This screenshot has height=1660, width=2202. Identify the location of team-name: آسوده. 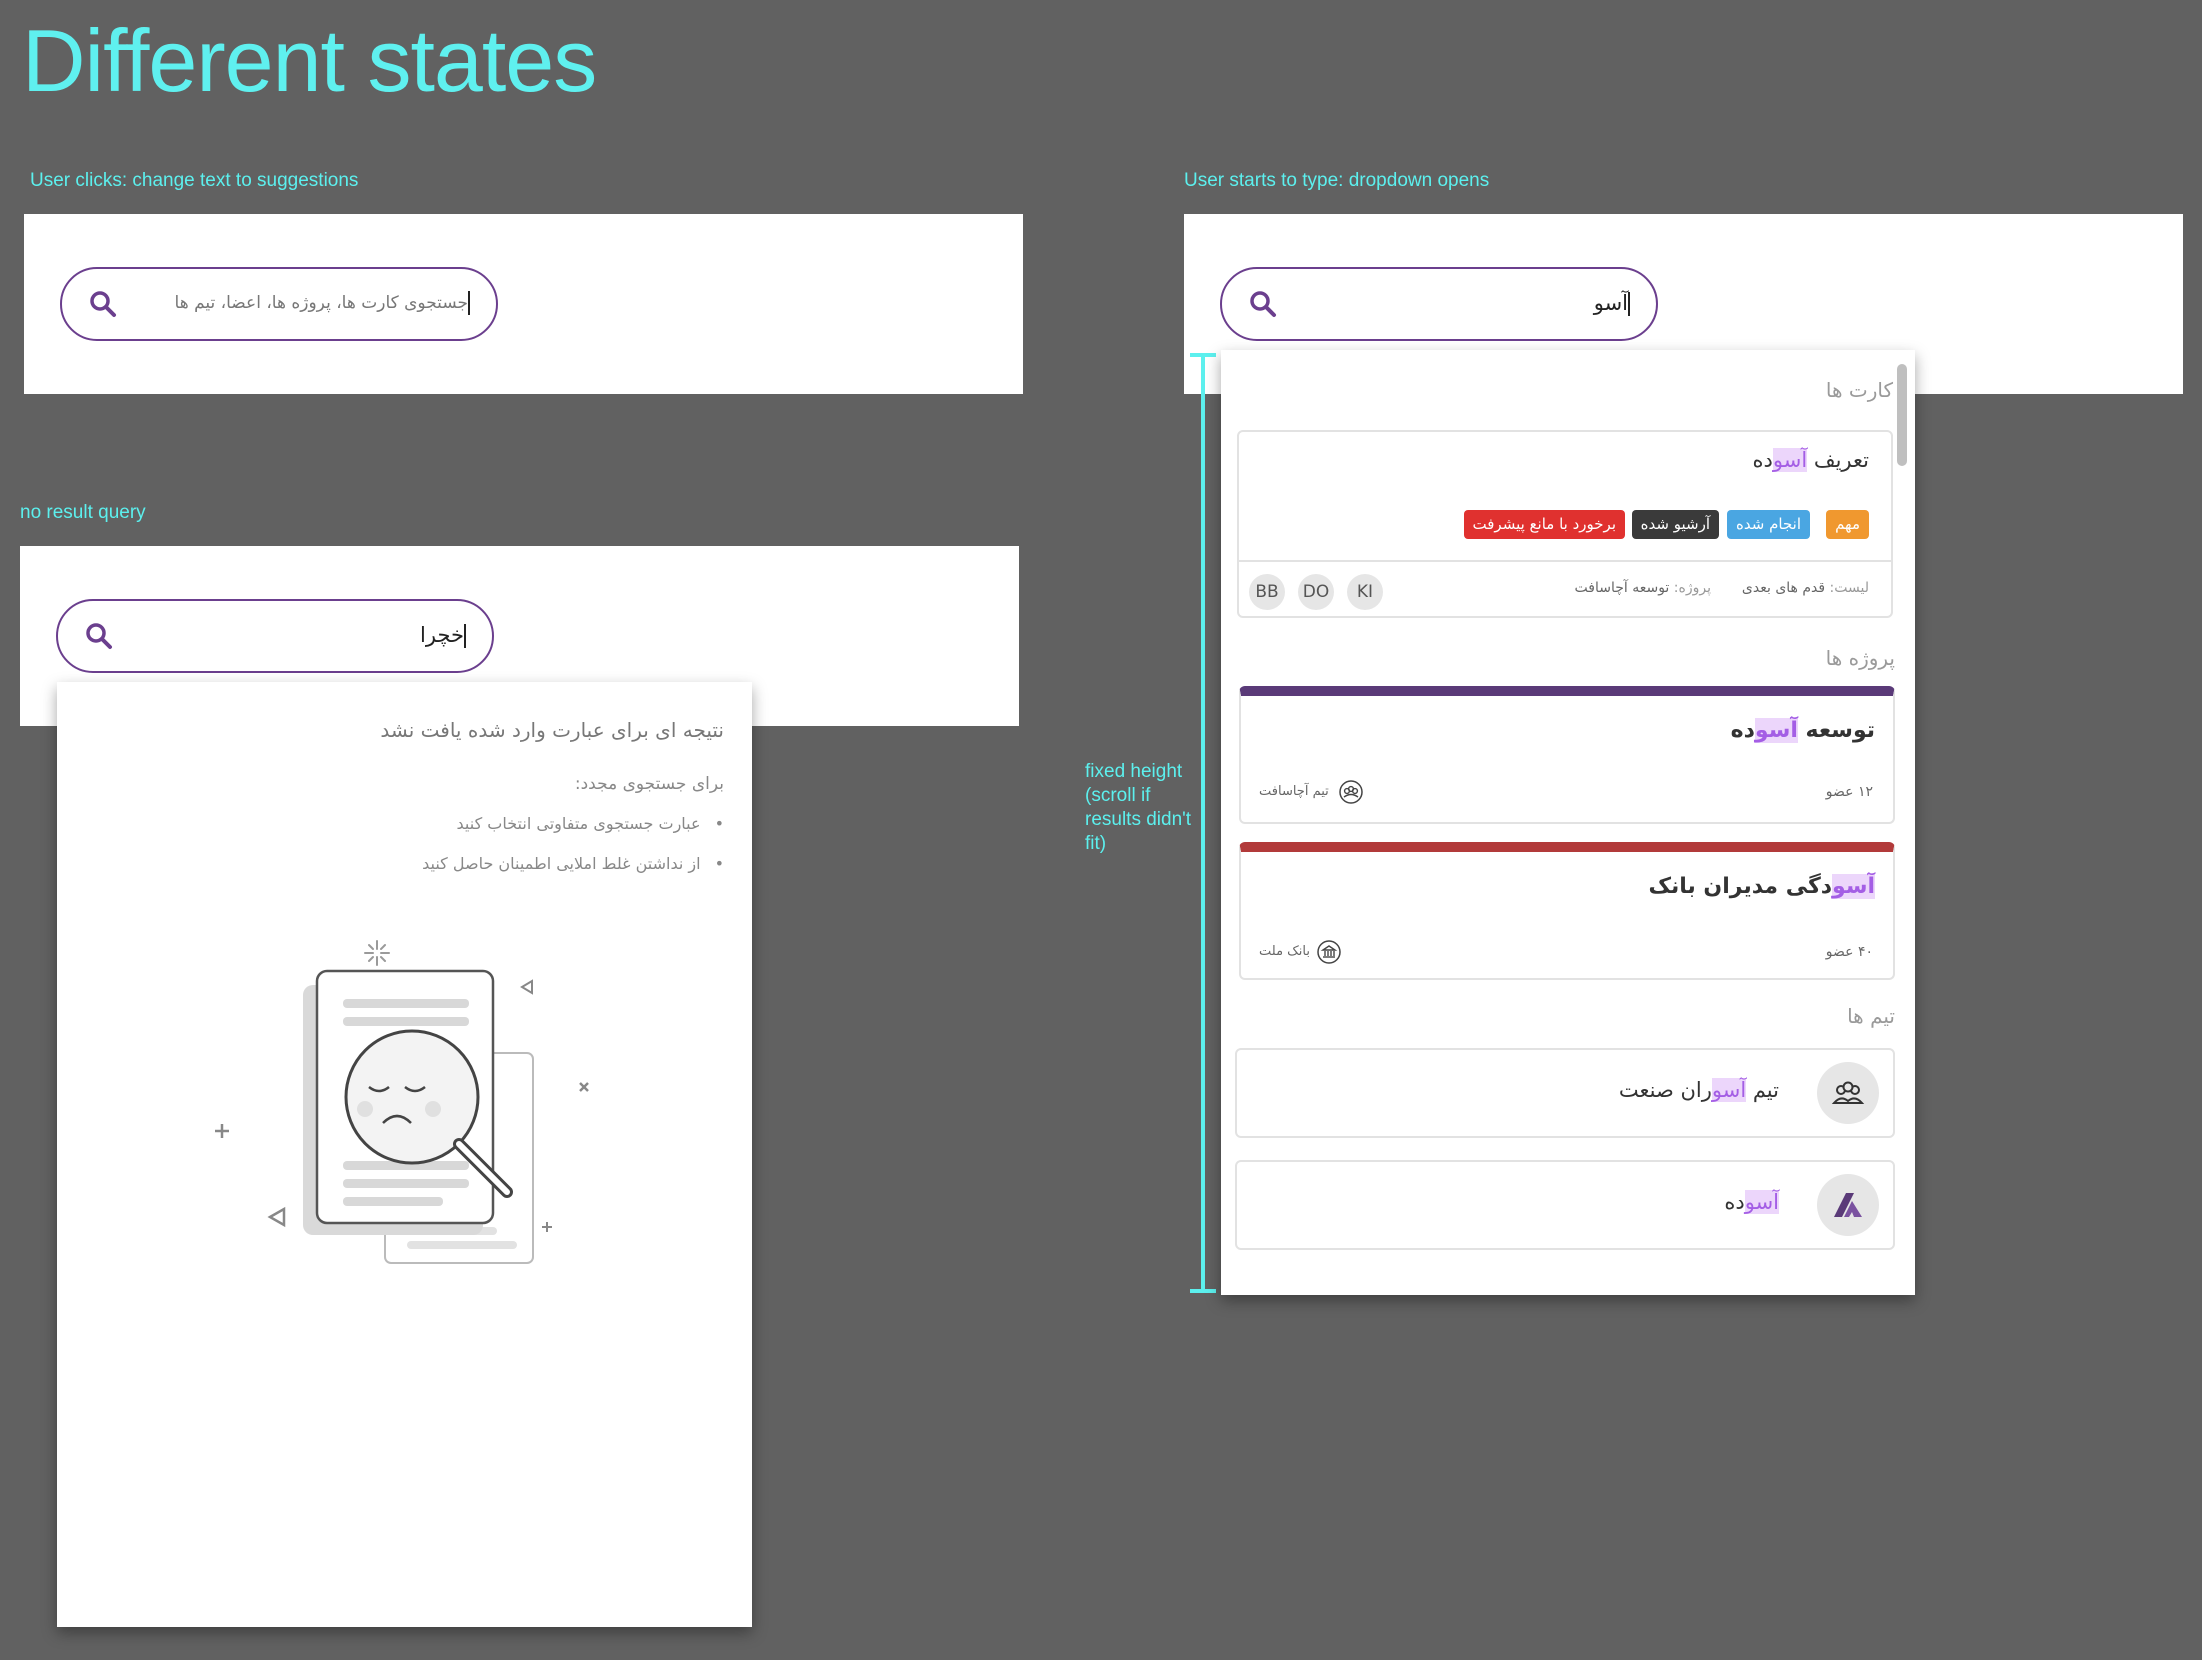
(1751, 1202).